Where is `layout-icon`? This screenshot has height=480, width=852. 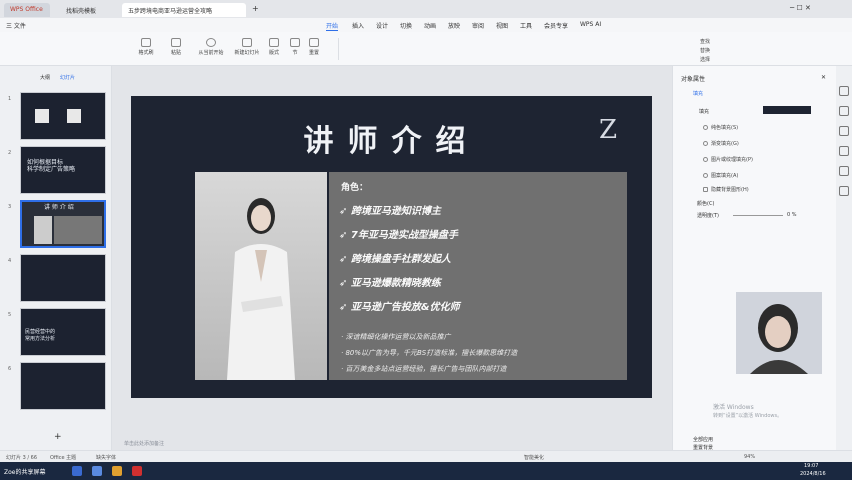
layout-icon is located at coordinates (274, 42).